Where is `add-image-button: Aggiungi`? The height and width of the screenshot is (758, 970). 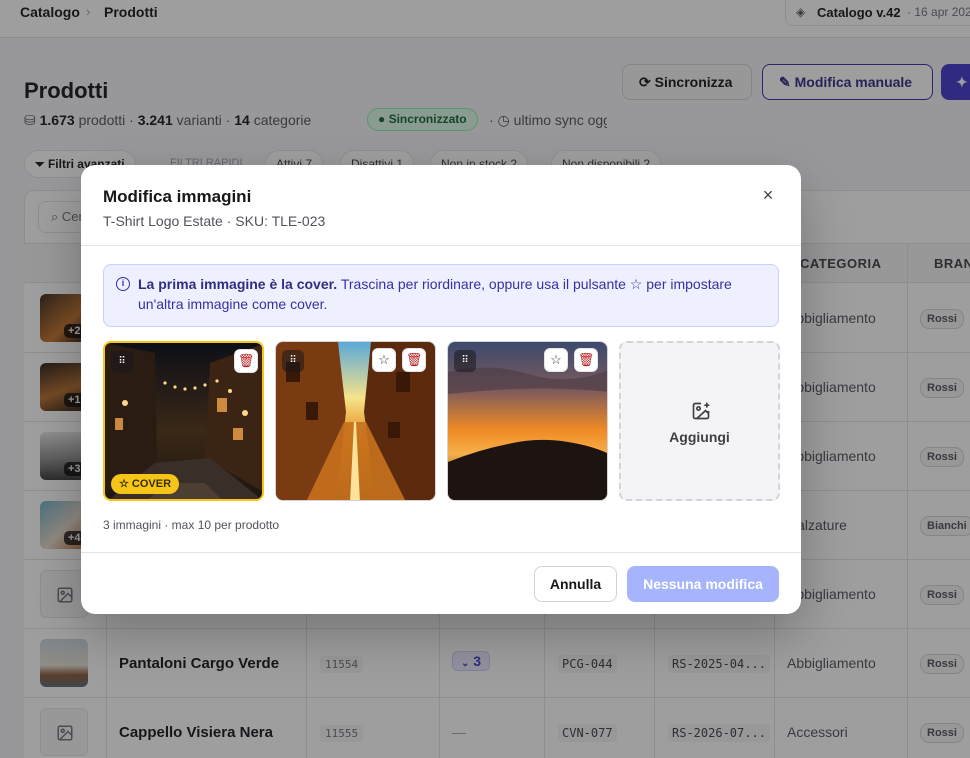 add-image-button: Aggiungi is located at coordinates (699, 421).